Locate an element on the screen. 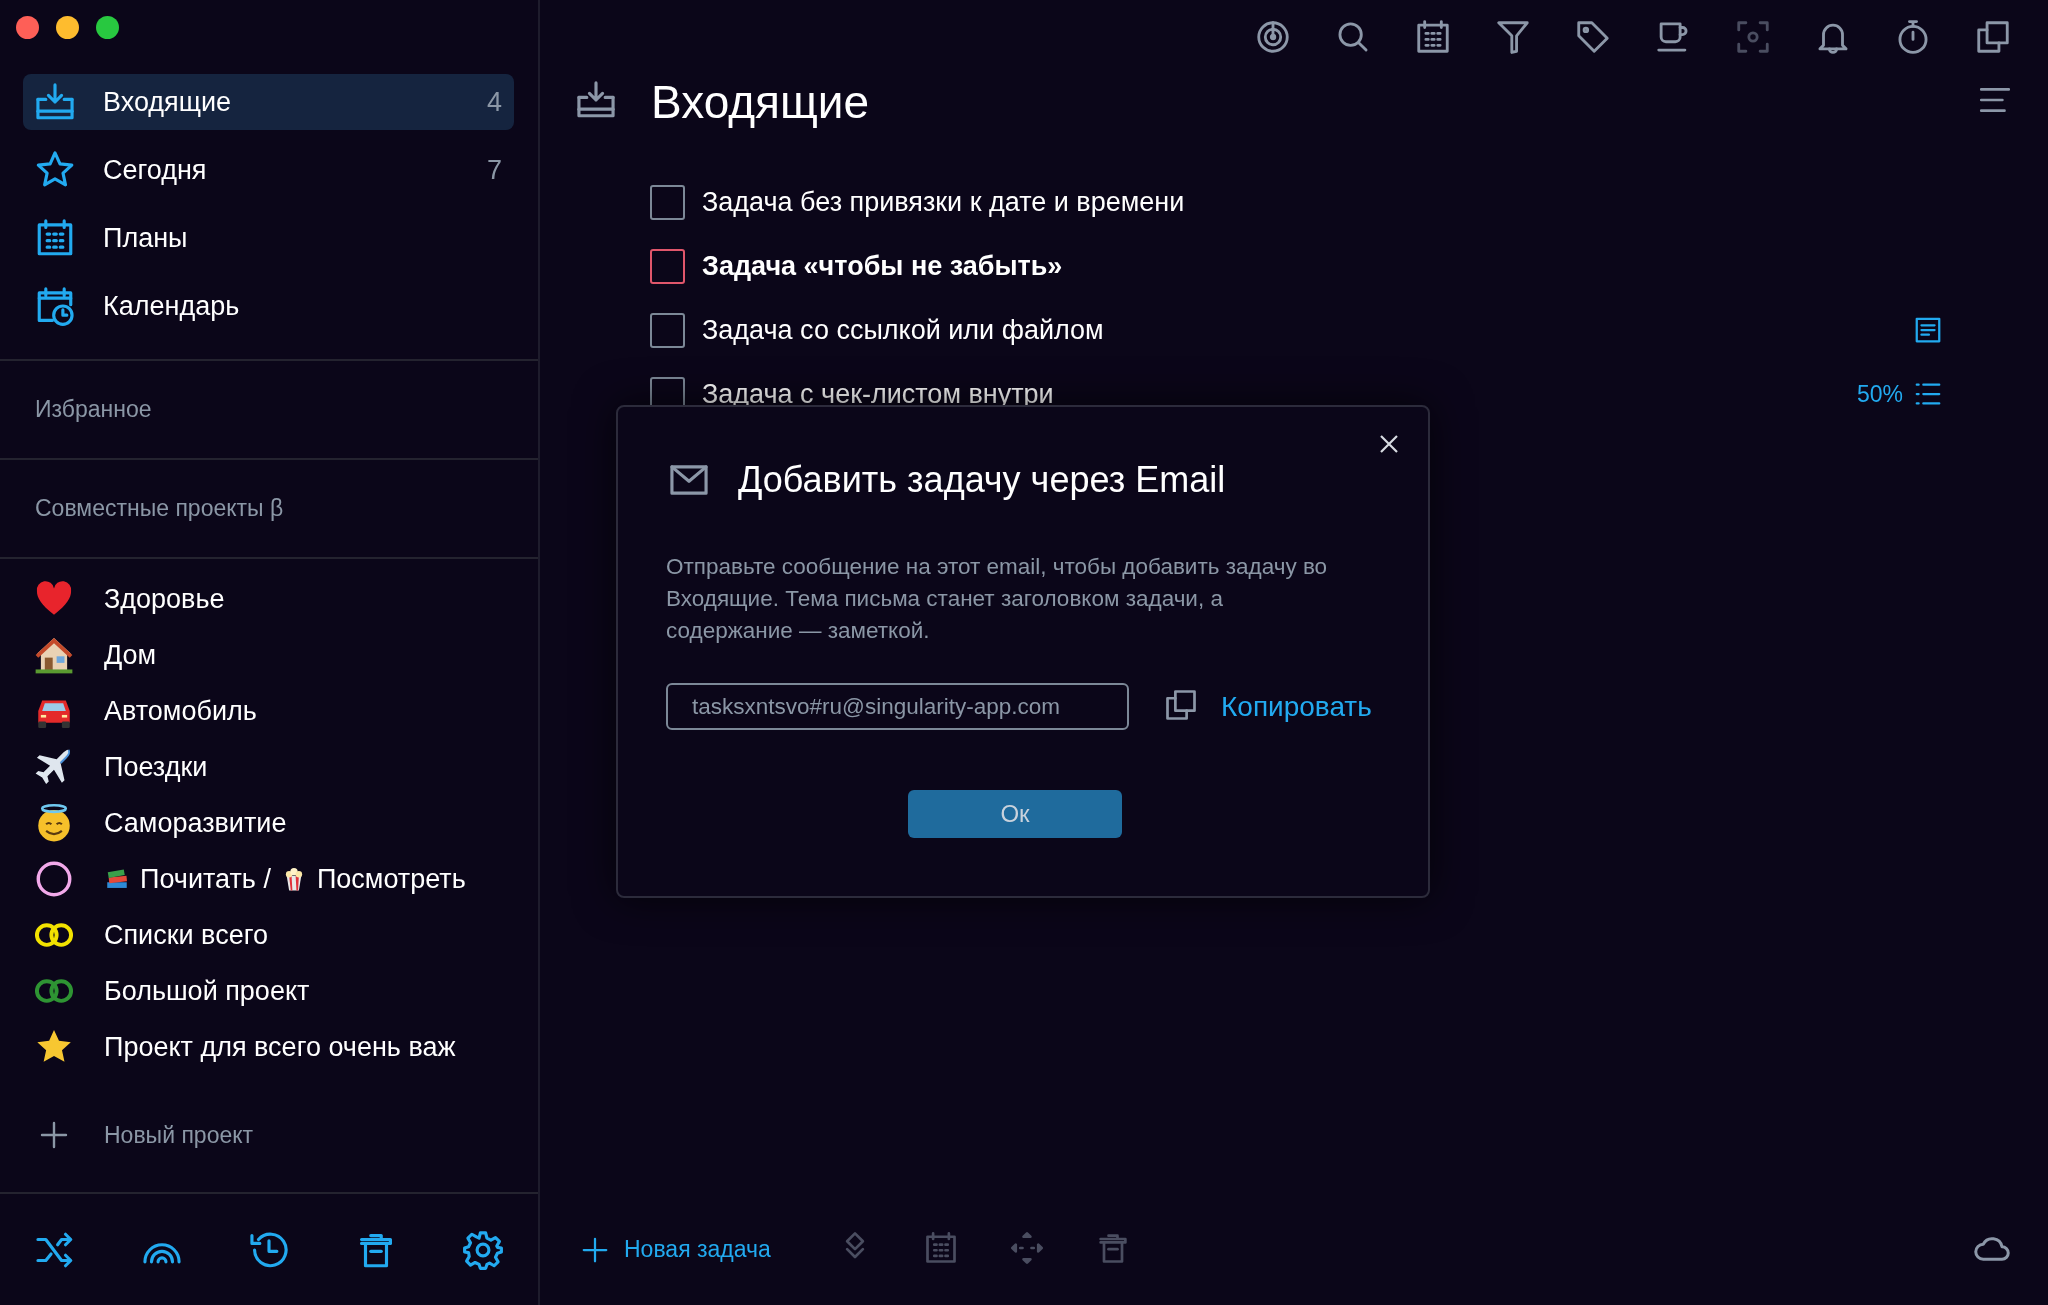 The image size is (2048, 1305). section-heading: Совместные проекты β is located at coordinates (159, 508).